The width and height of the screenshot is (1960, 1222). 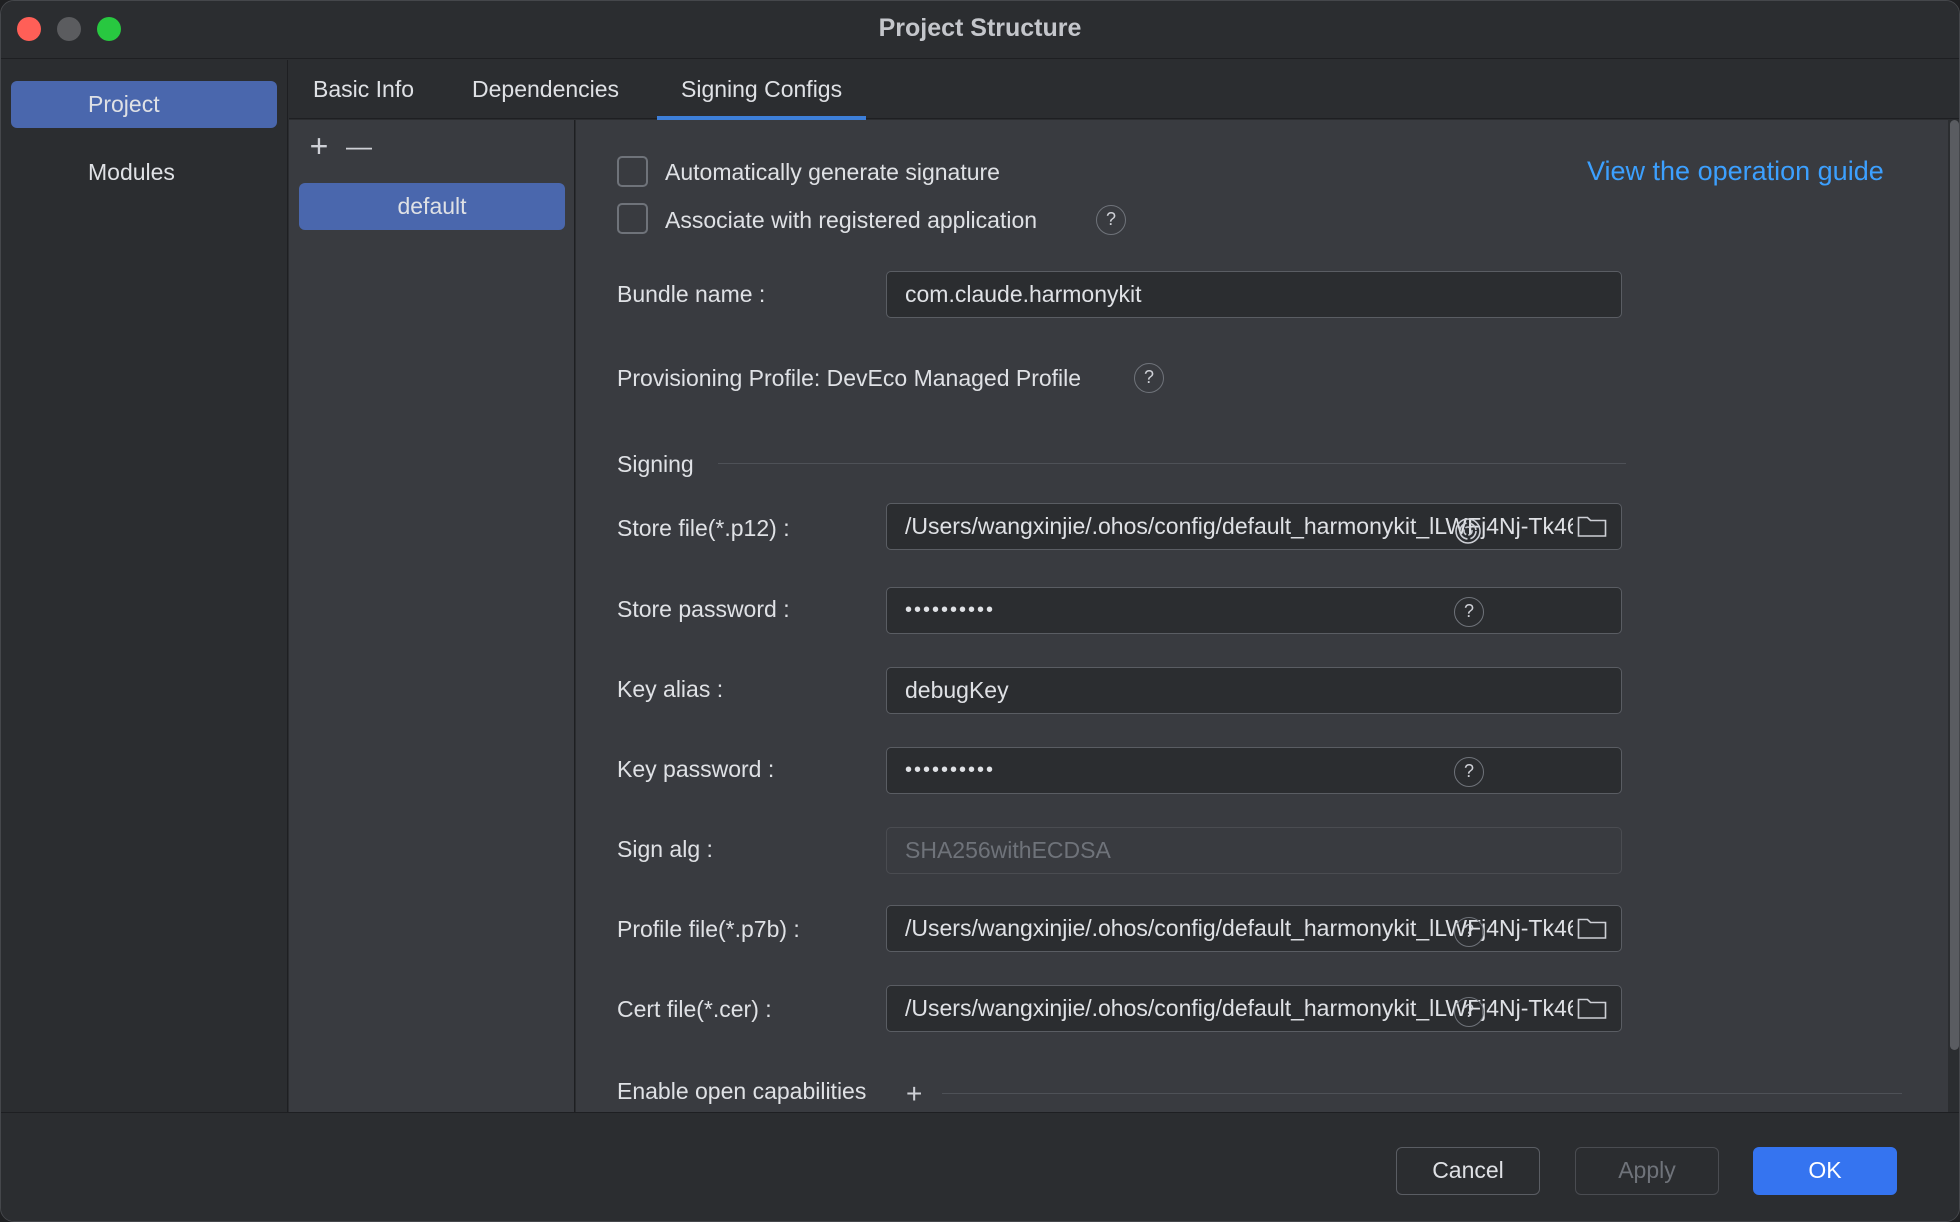 I want to click on bundle-name-label: Bundle name :, so click(x=691, y=294).